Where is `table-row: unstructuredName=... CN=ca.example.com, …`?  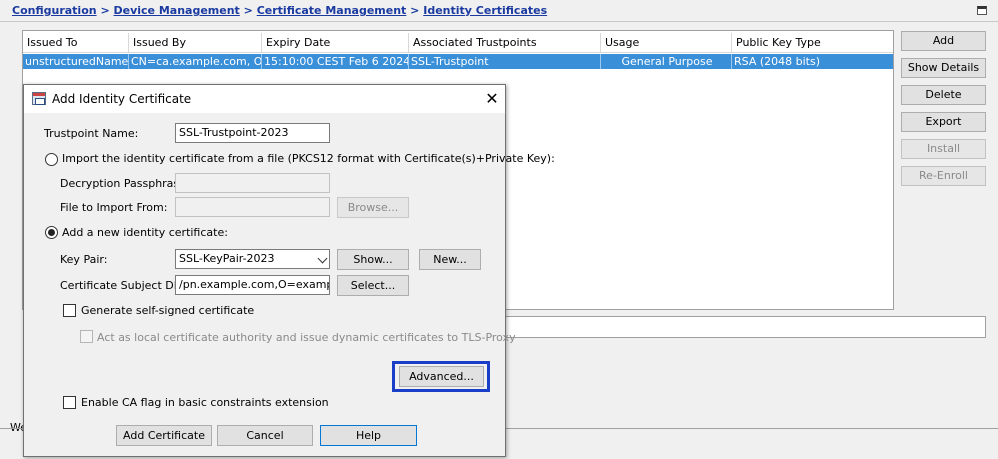 table-row: unstructuredName=... CN=ca.example.com, … is located at coordinates (458, 61).